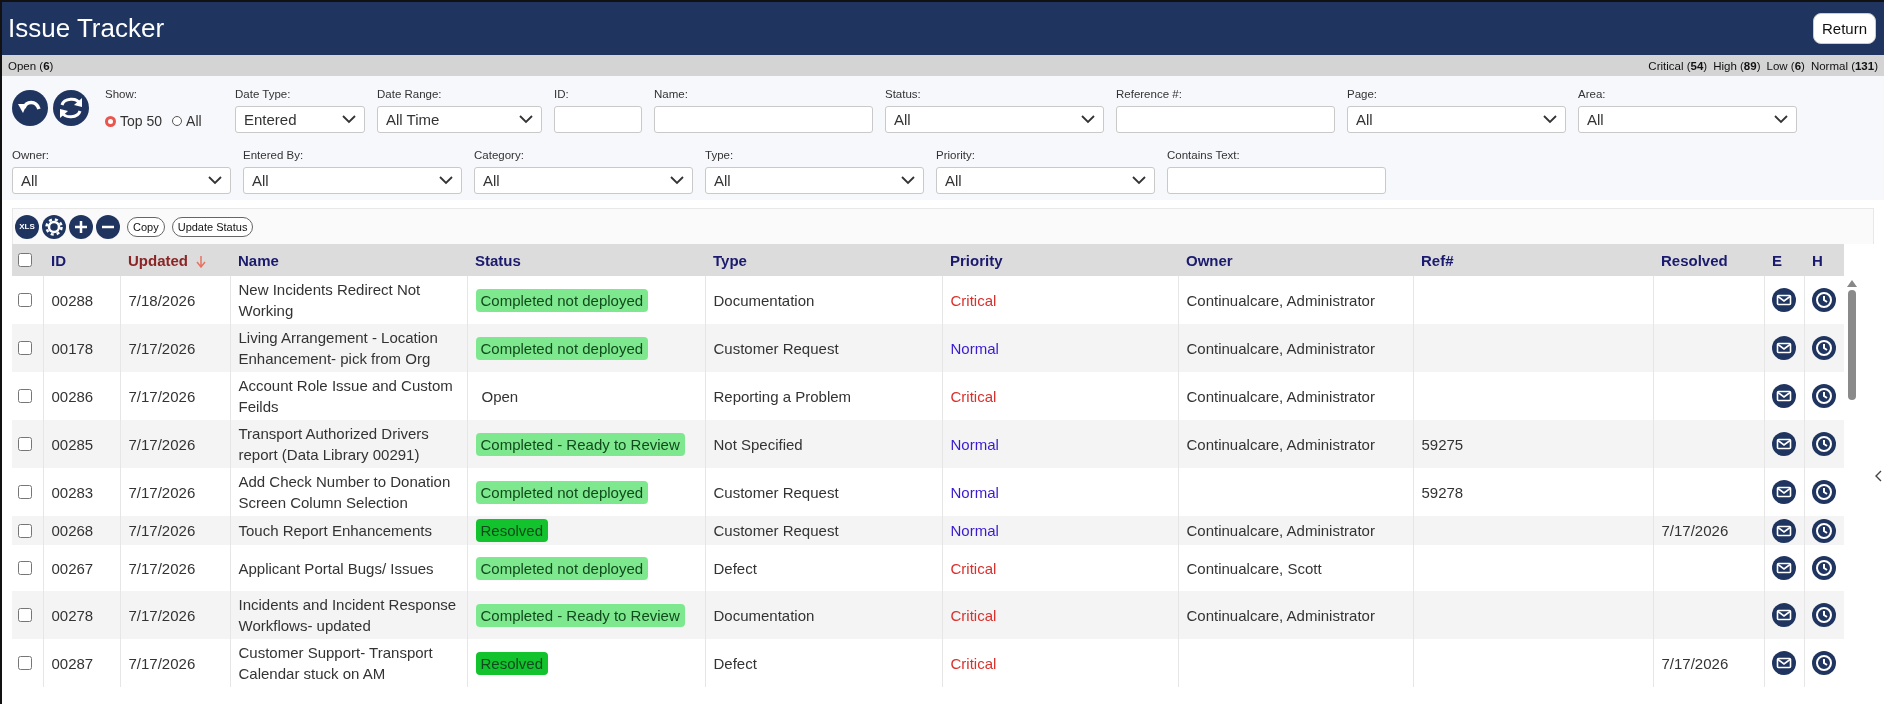 Image resolution: width=1884 pixels, height=704 pixels. Describe the element at coordinates (562, 95) in the screenshot. I see `field-label: ID:` at that location.